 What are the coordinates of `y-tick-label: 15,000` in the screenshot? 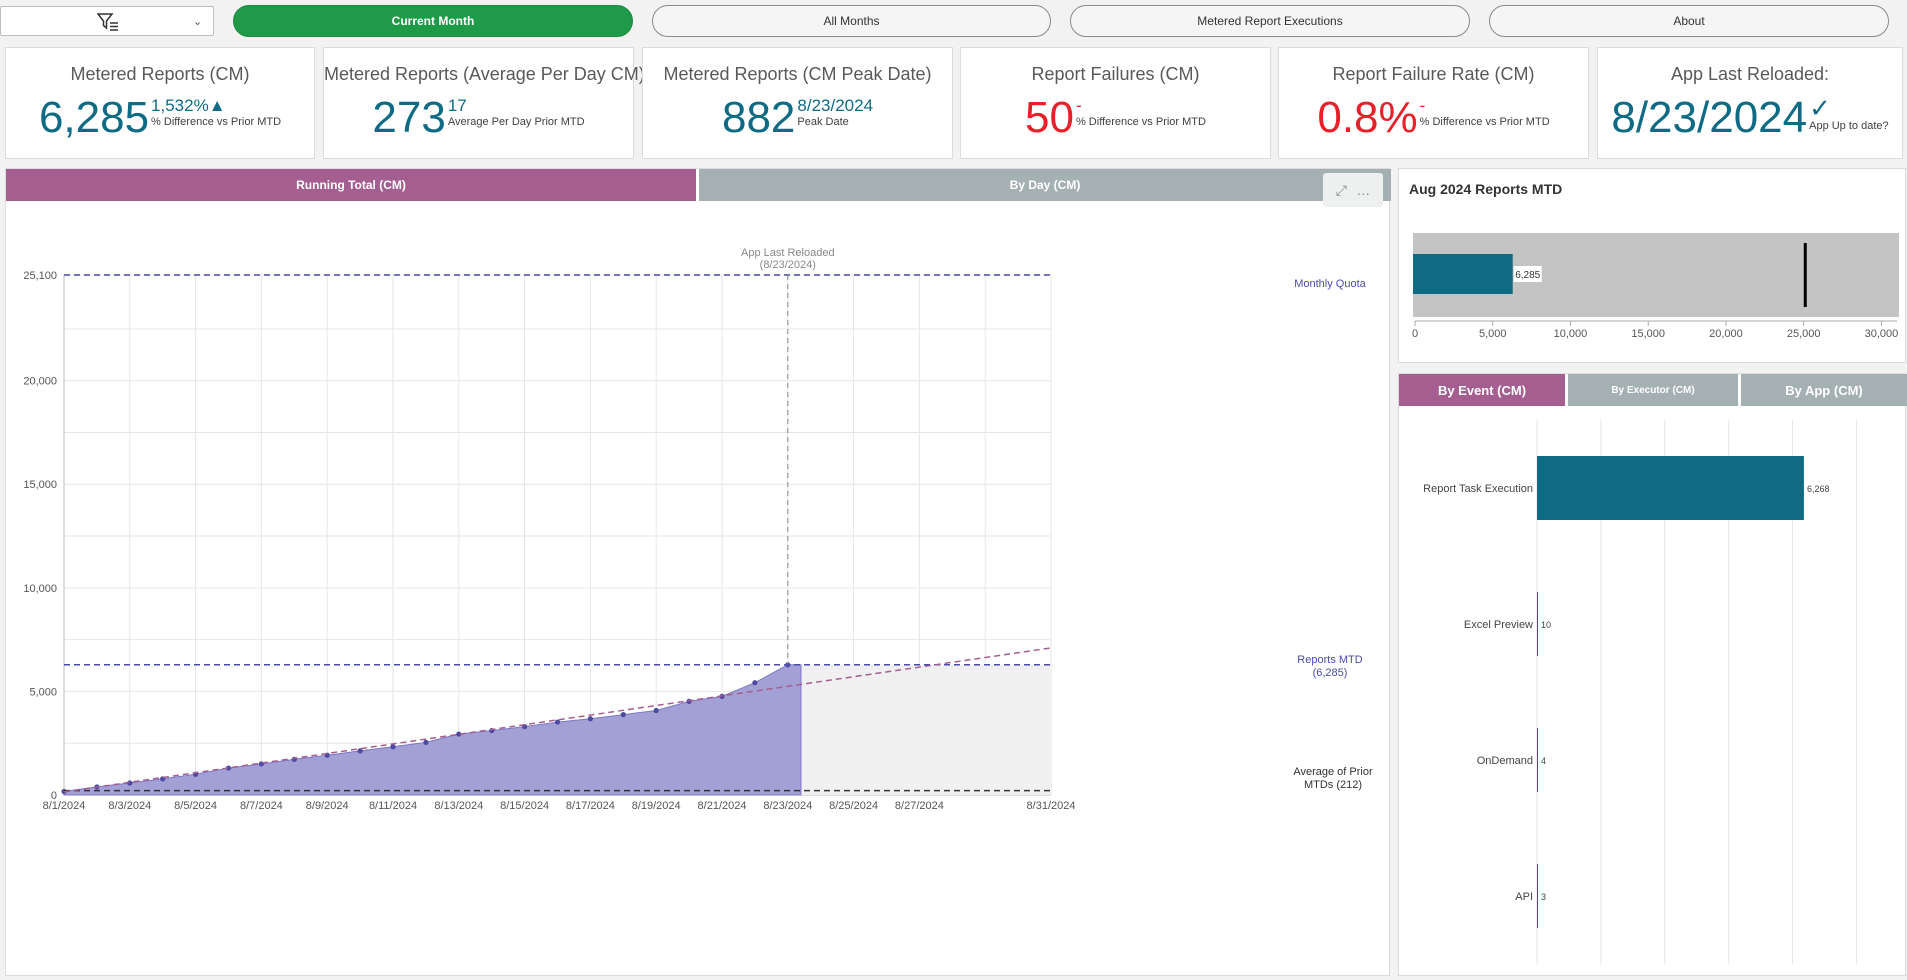 It's located at (40, 485).